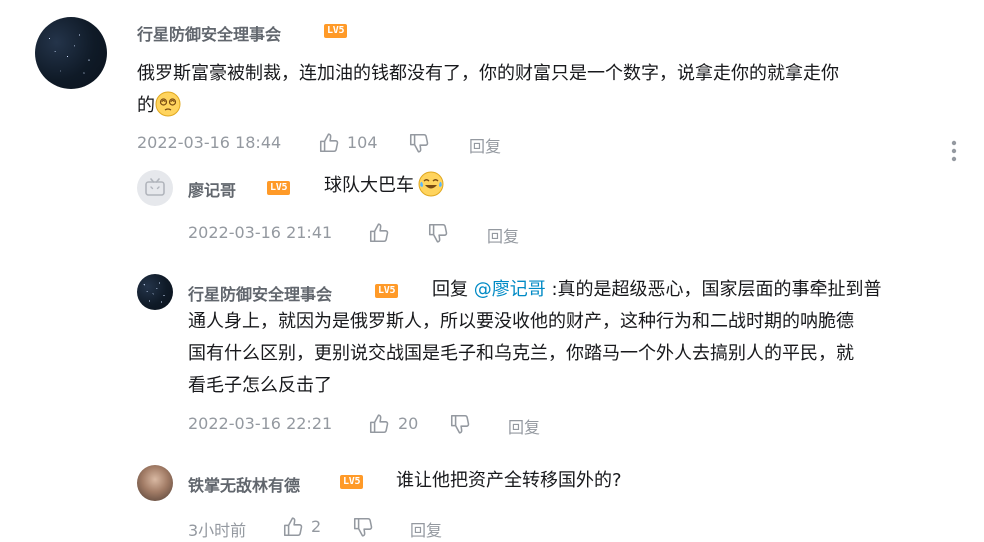  What do you see at coordinates (408, 423) in the screenshot?
I see `like-count: 20` at bounding box center [408, 423].